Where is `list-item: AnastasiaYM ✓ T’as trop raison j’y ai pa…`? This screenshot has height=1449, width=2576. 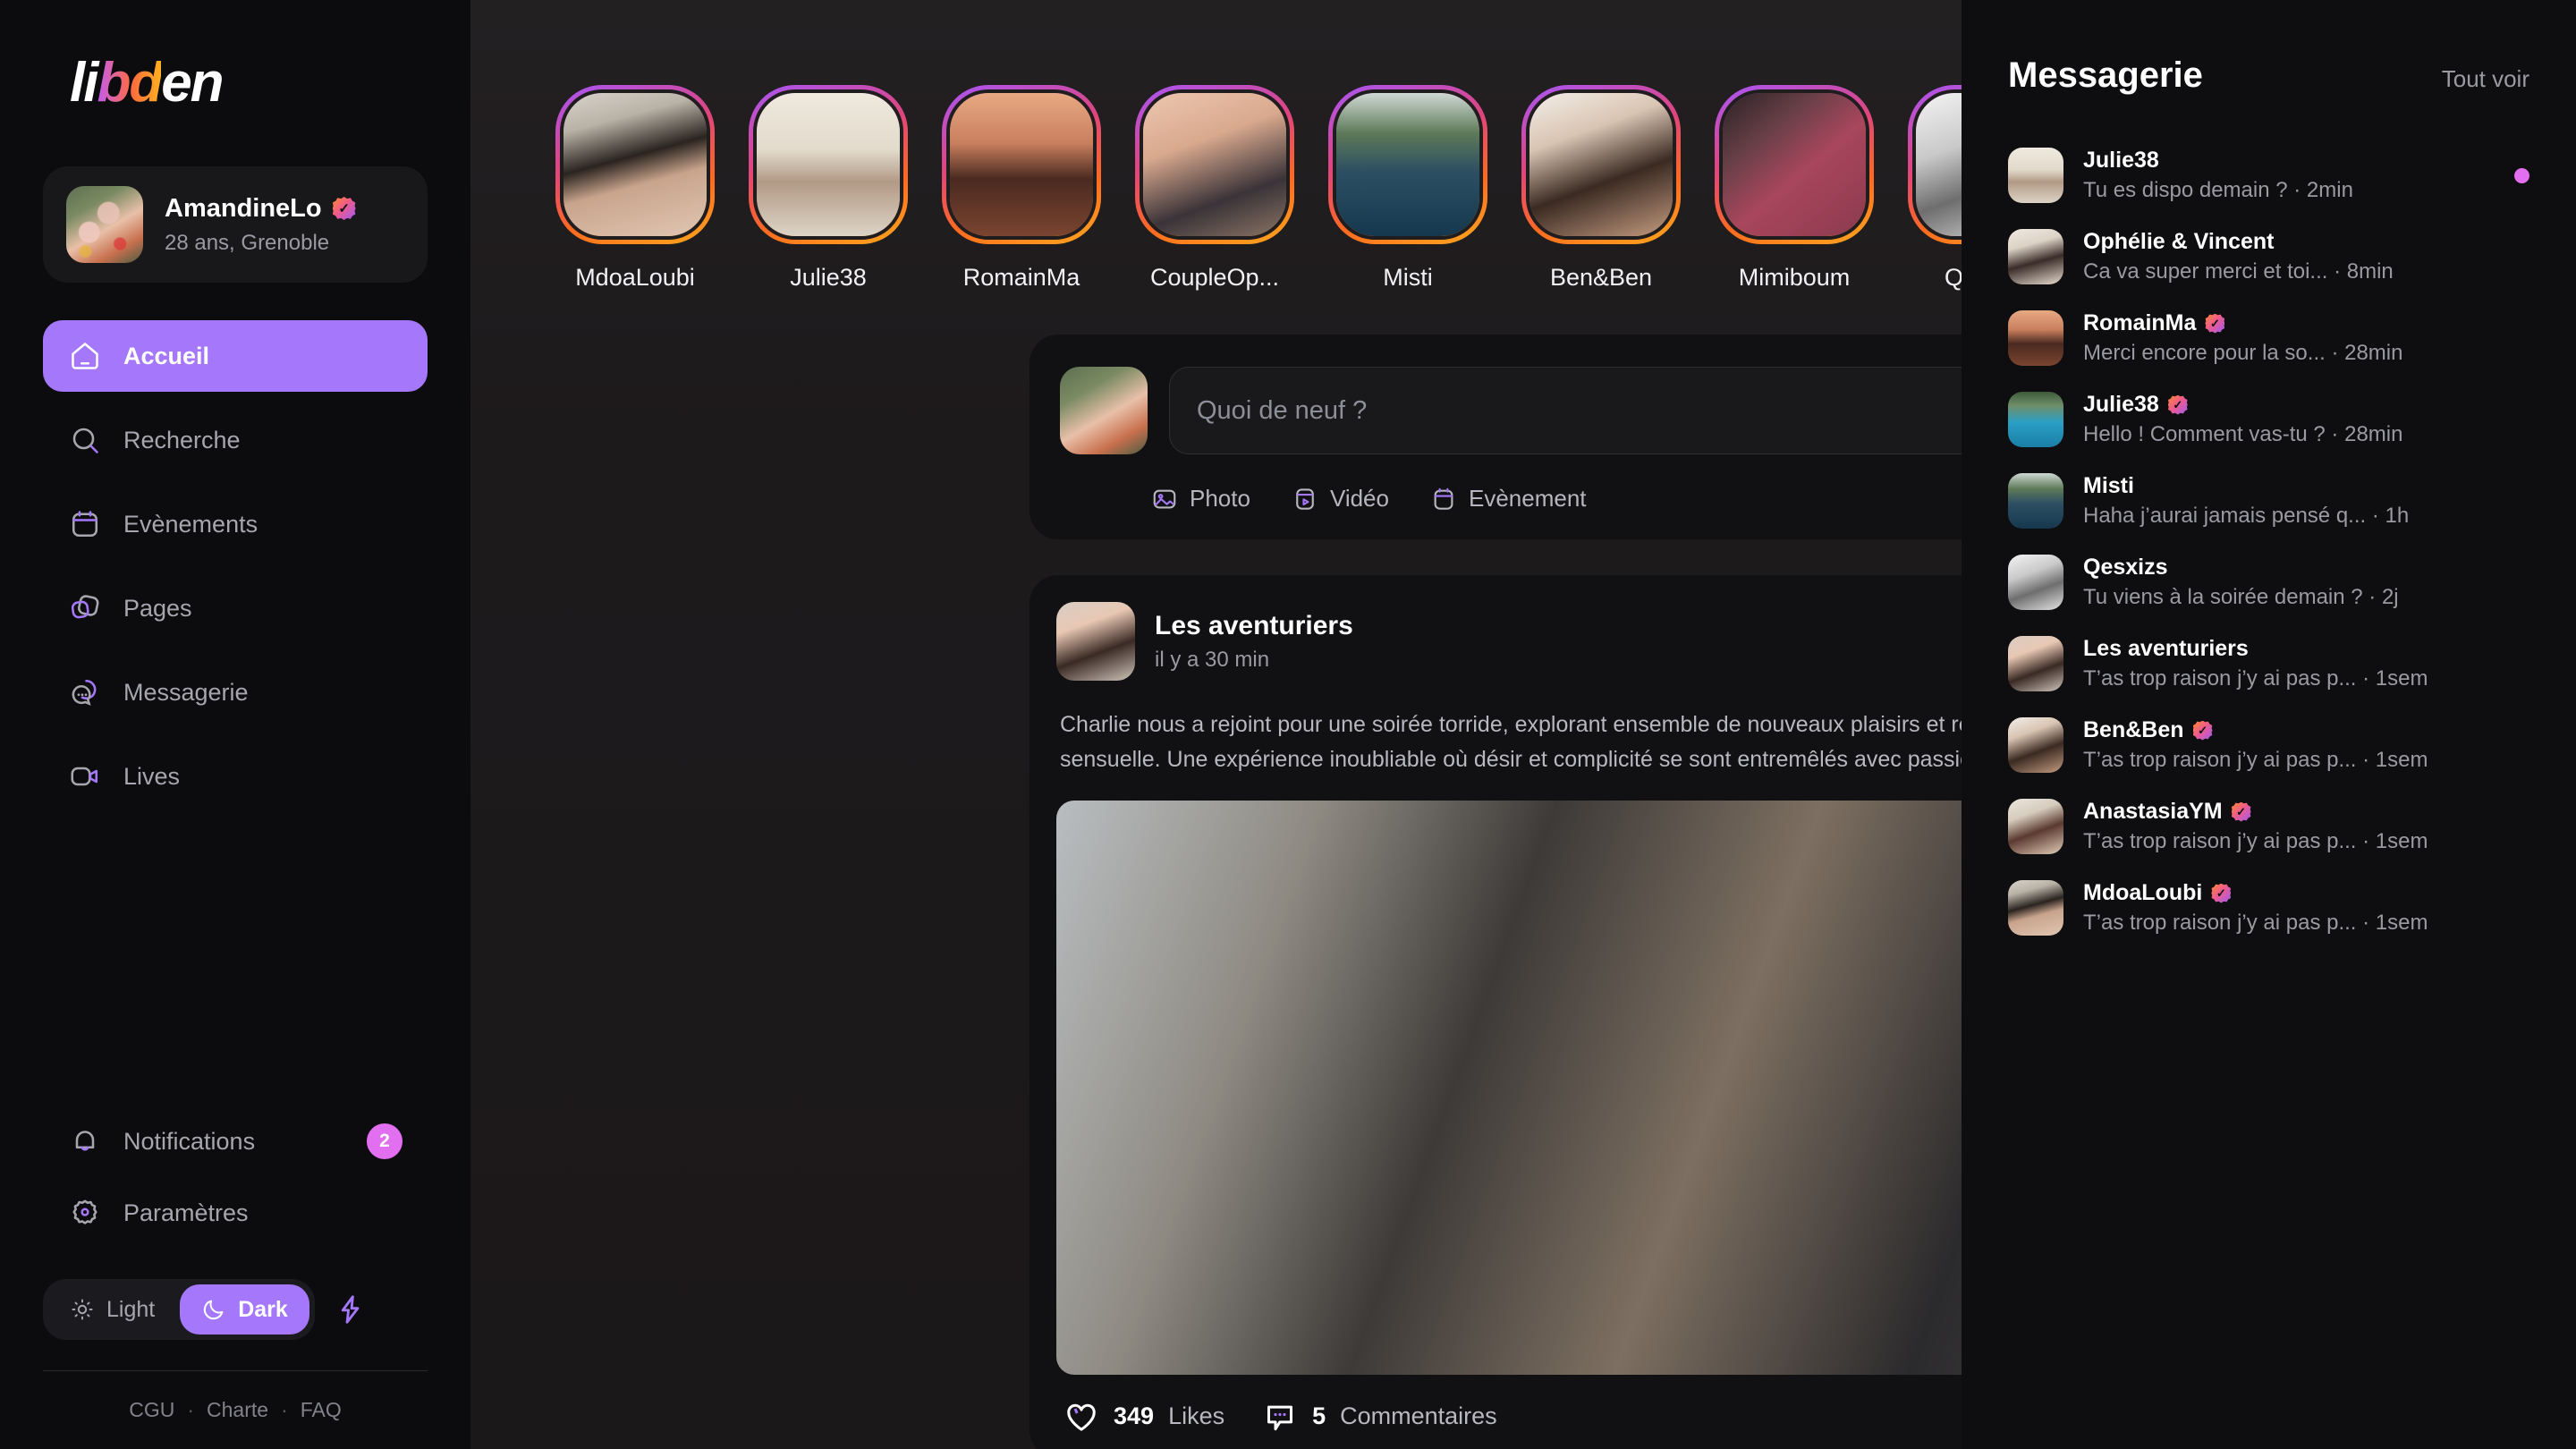 list-item: AnastasiaYM ✓ T’as trop raison j’y ai pa… is located at coordinates (2268, 826).